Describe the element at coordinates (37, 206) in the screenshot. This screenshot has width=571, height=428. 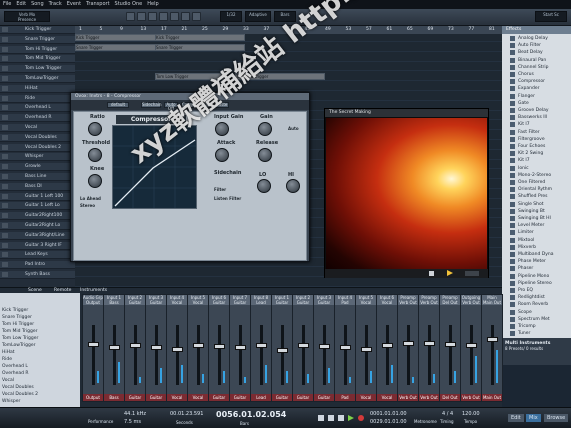
I see `track-header: Guitar 1 Left Lo` at that location.